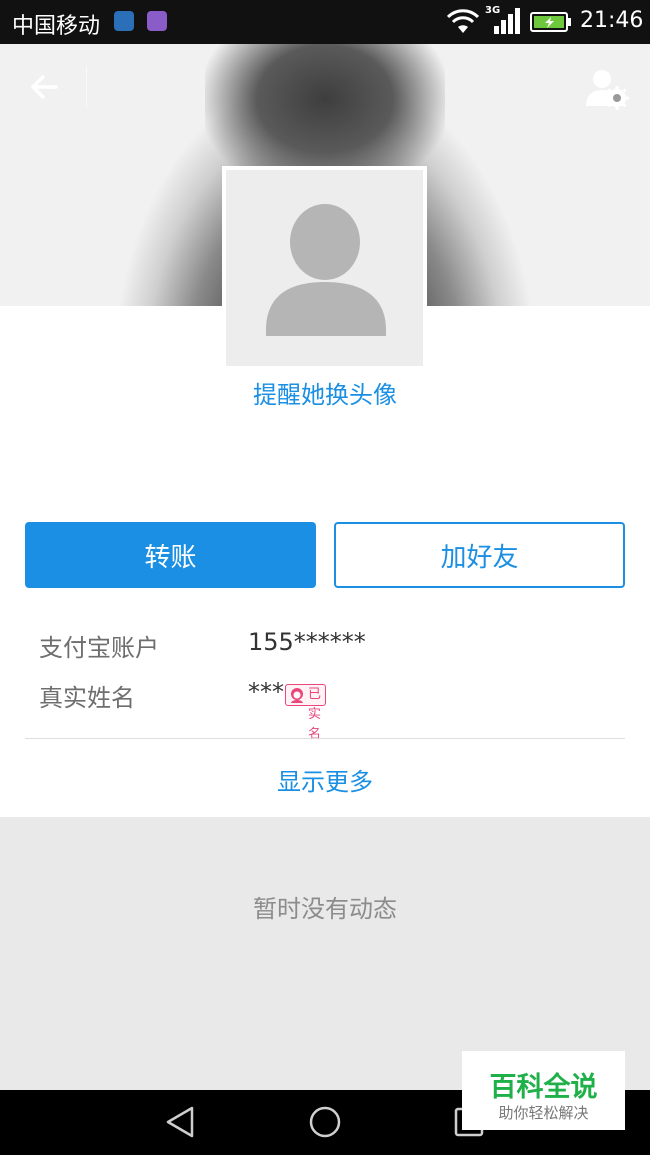 The width and height of the screenshot is (650, 1155). I want to click on verified-badge-label: 已实名, so click(315, 714).